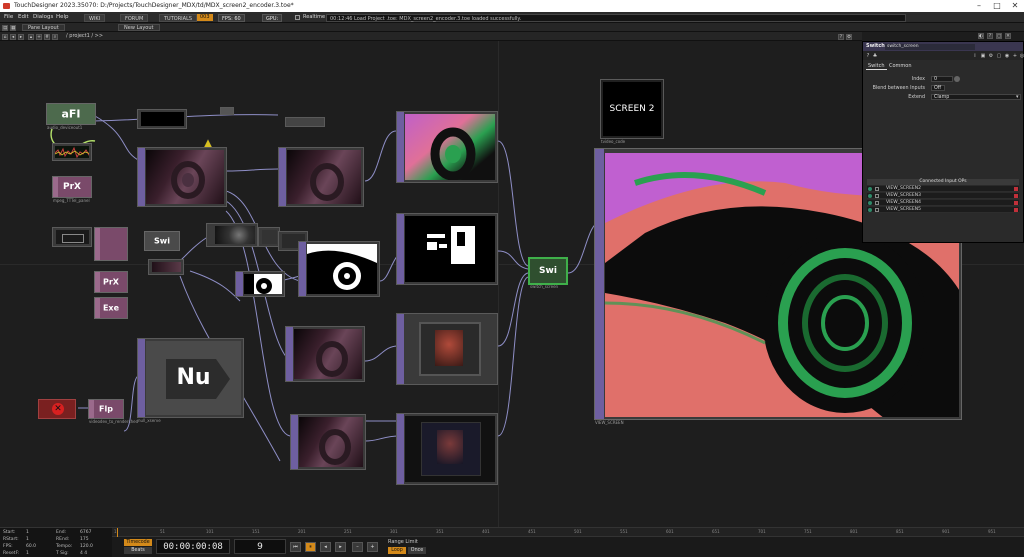 The height and width of the screenshot is (557, 1024). What do you see at coordinates (981, 36) in the screenshot?
I see `pane-view-icon: ◐` at bounding box center [981, 36].